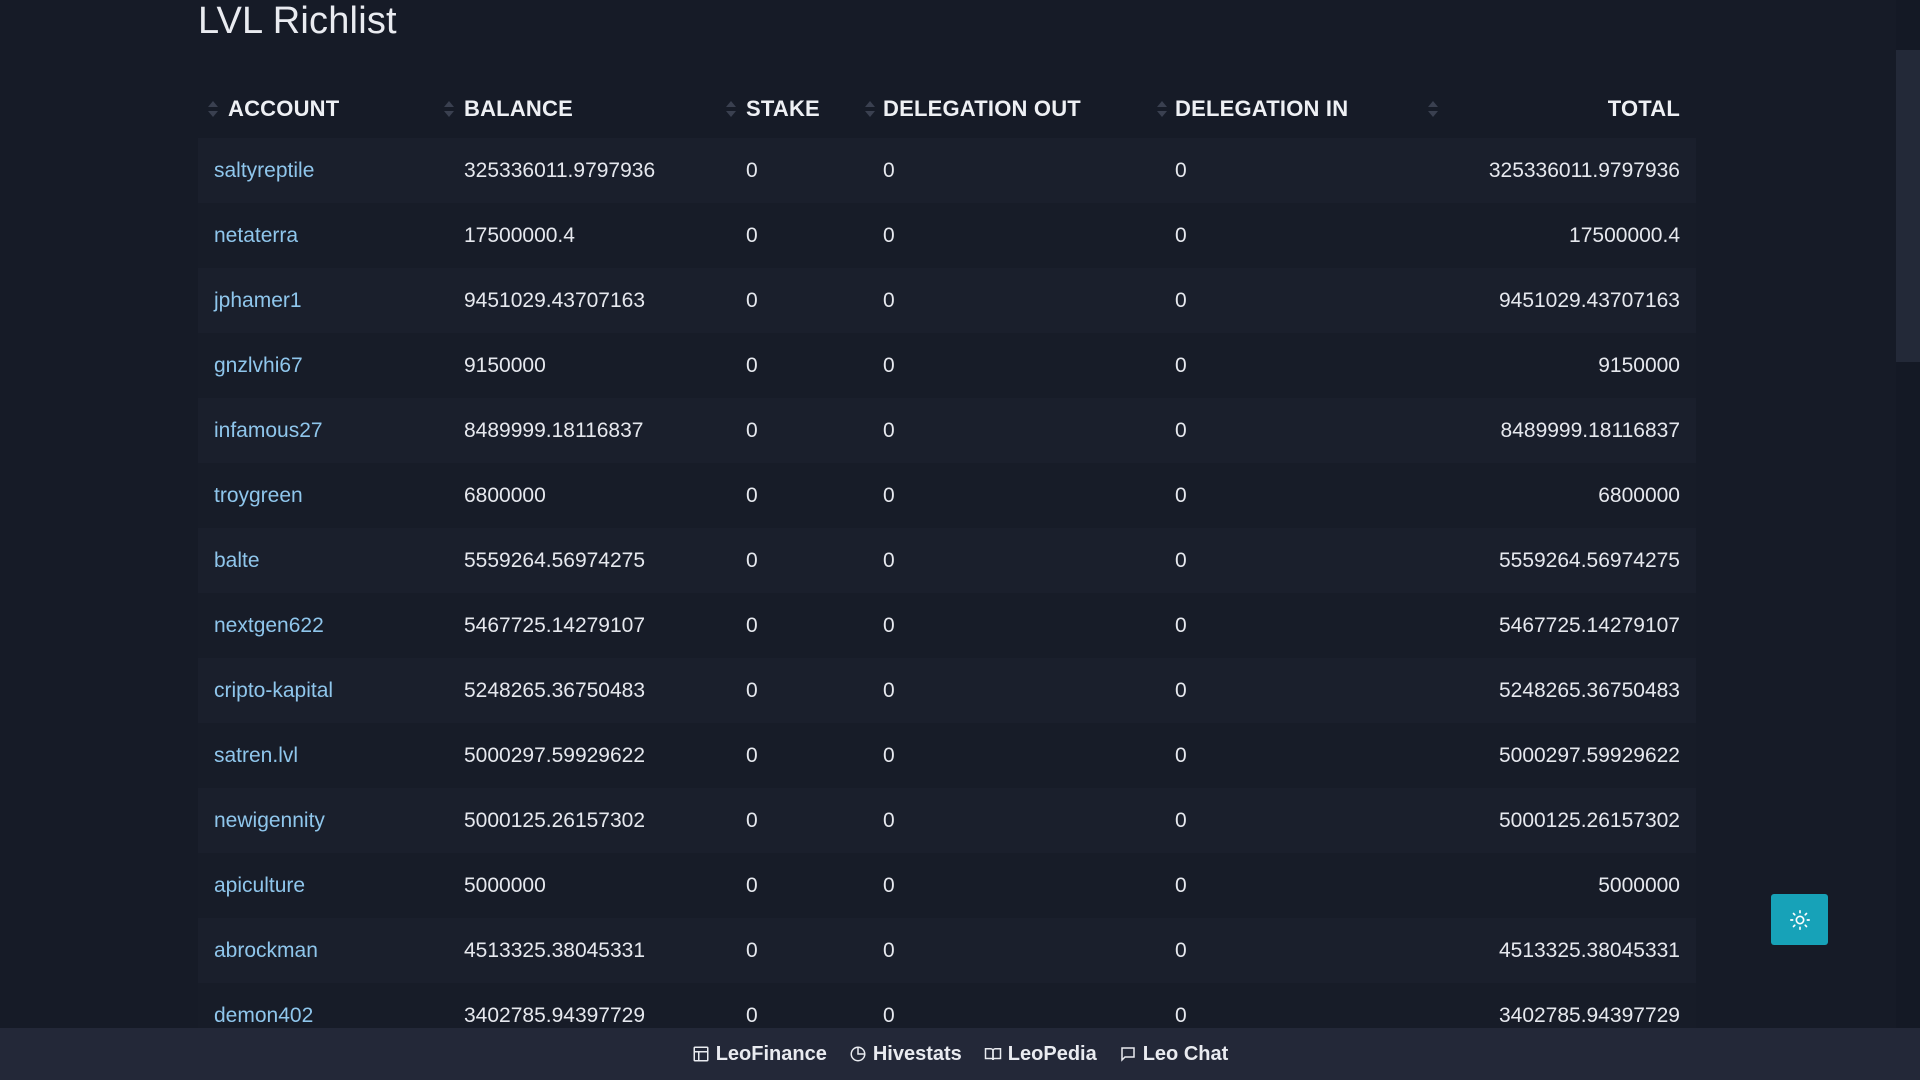 The image size is (1920, 1080). I want to click on footer: LeoFinance Hivestats LeoPedia Leo Chat, so click(960, 1054).